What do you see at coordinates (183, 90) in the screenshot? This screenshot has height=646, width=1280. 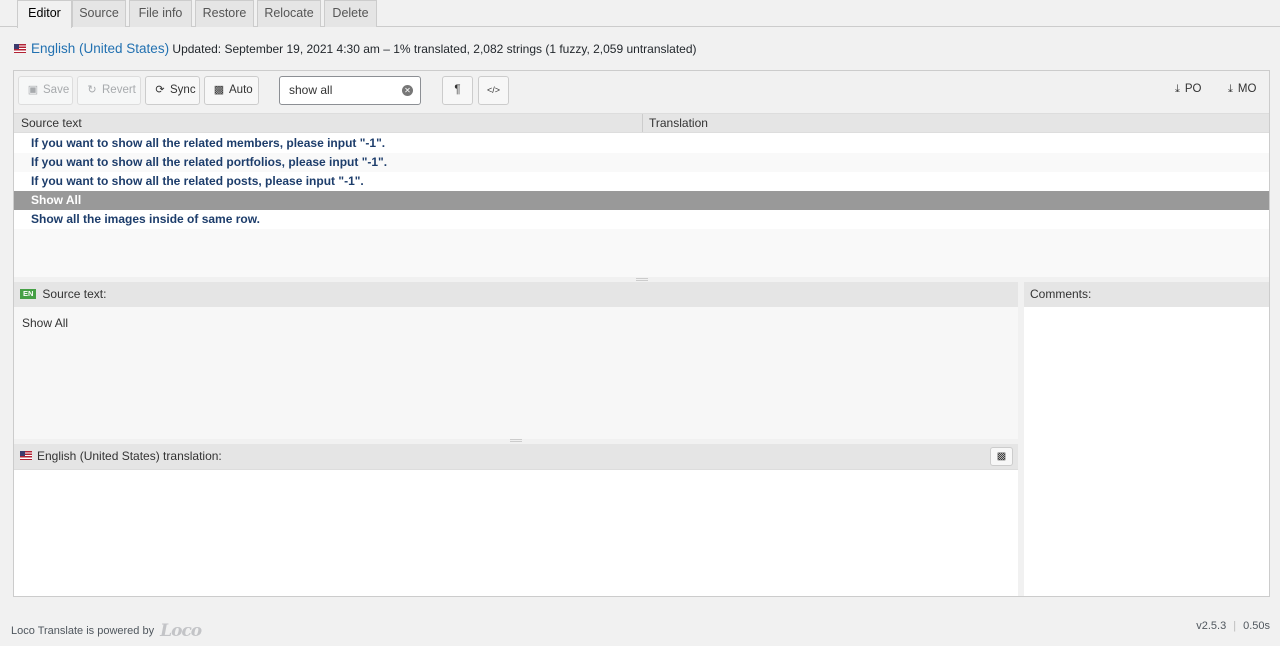 I see `sync-label: Sync` at bounding box center [183, 90].